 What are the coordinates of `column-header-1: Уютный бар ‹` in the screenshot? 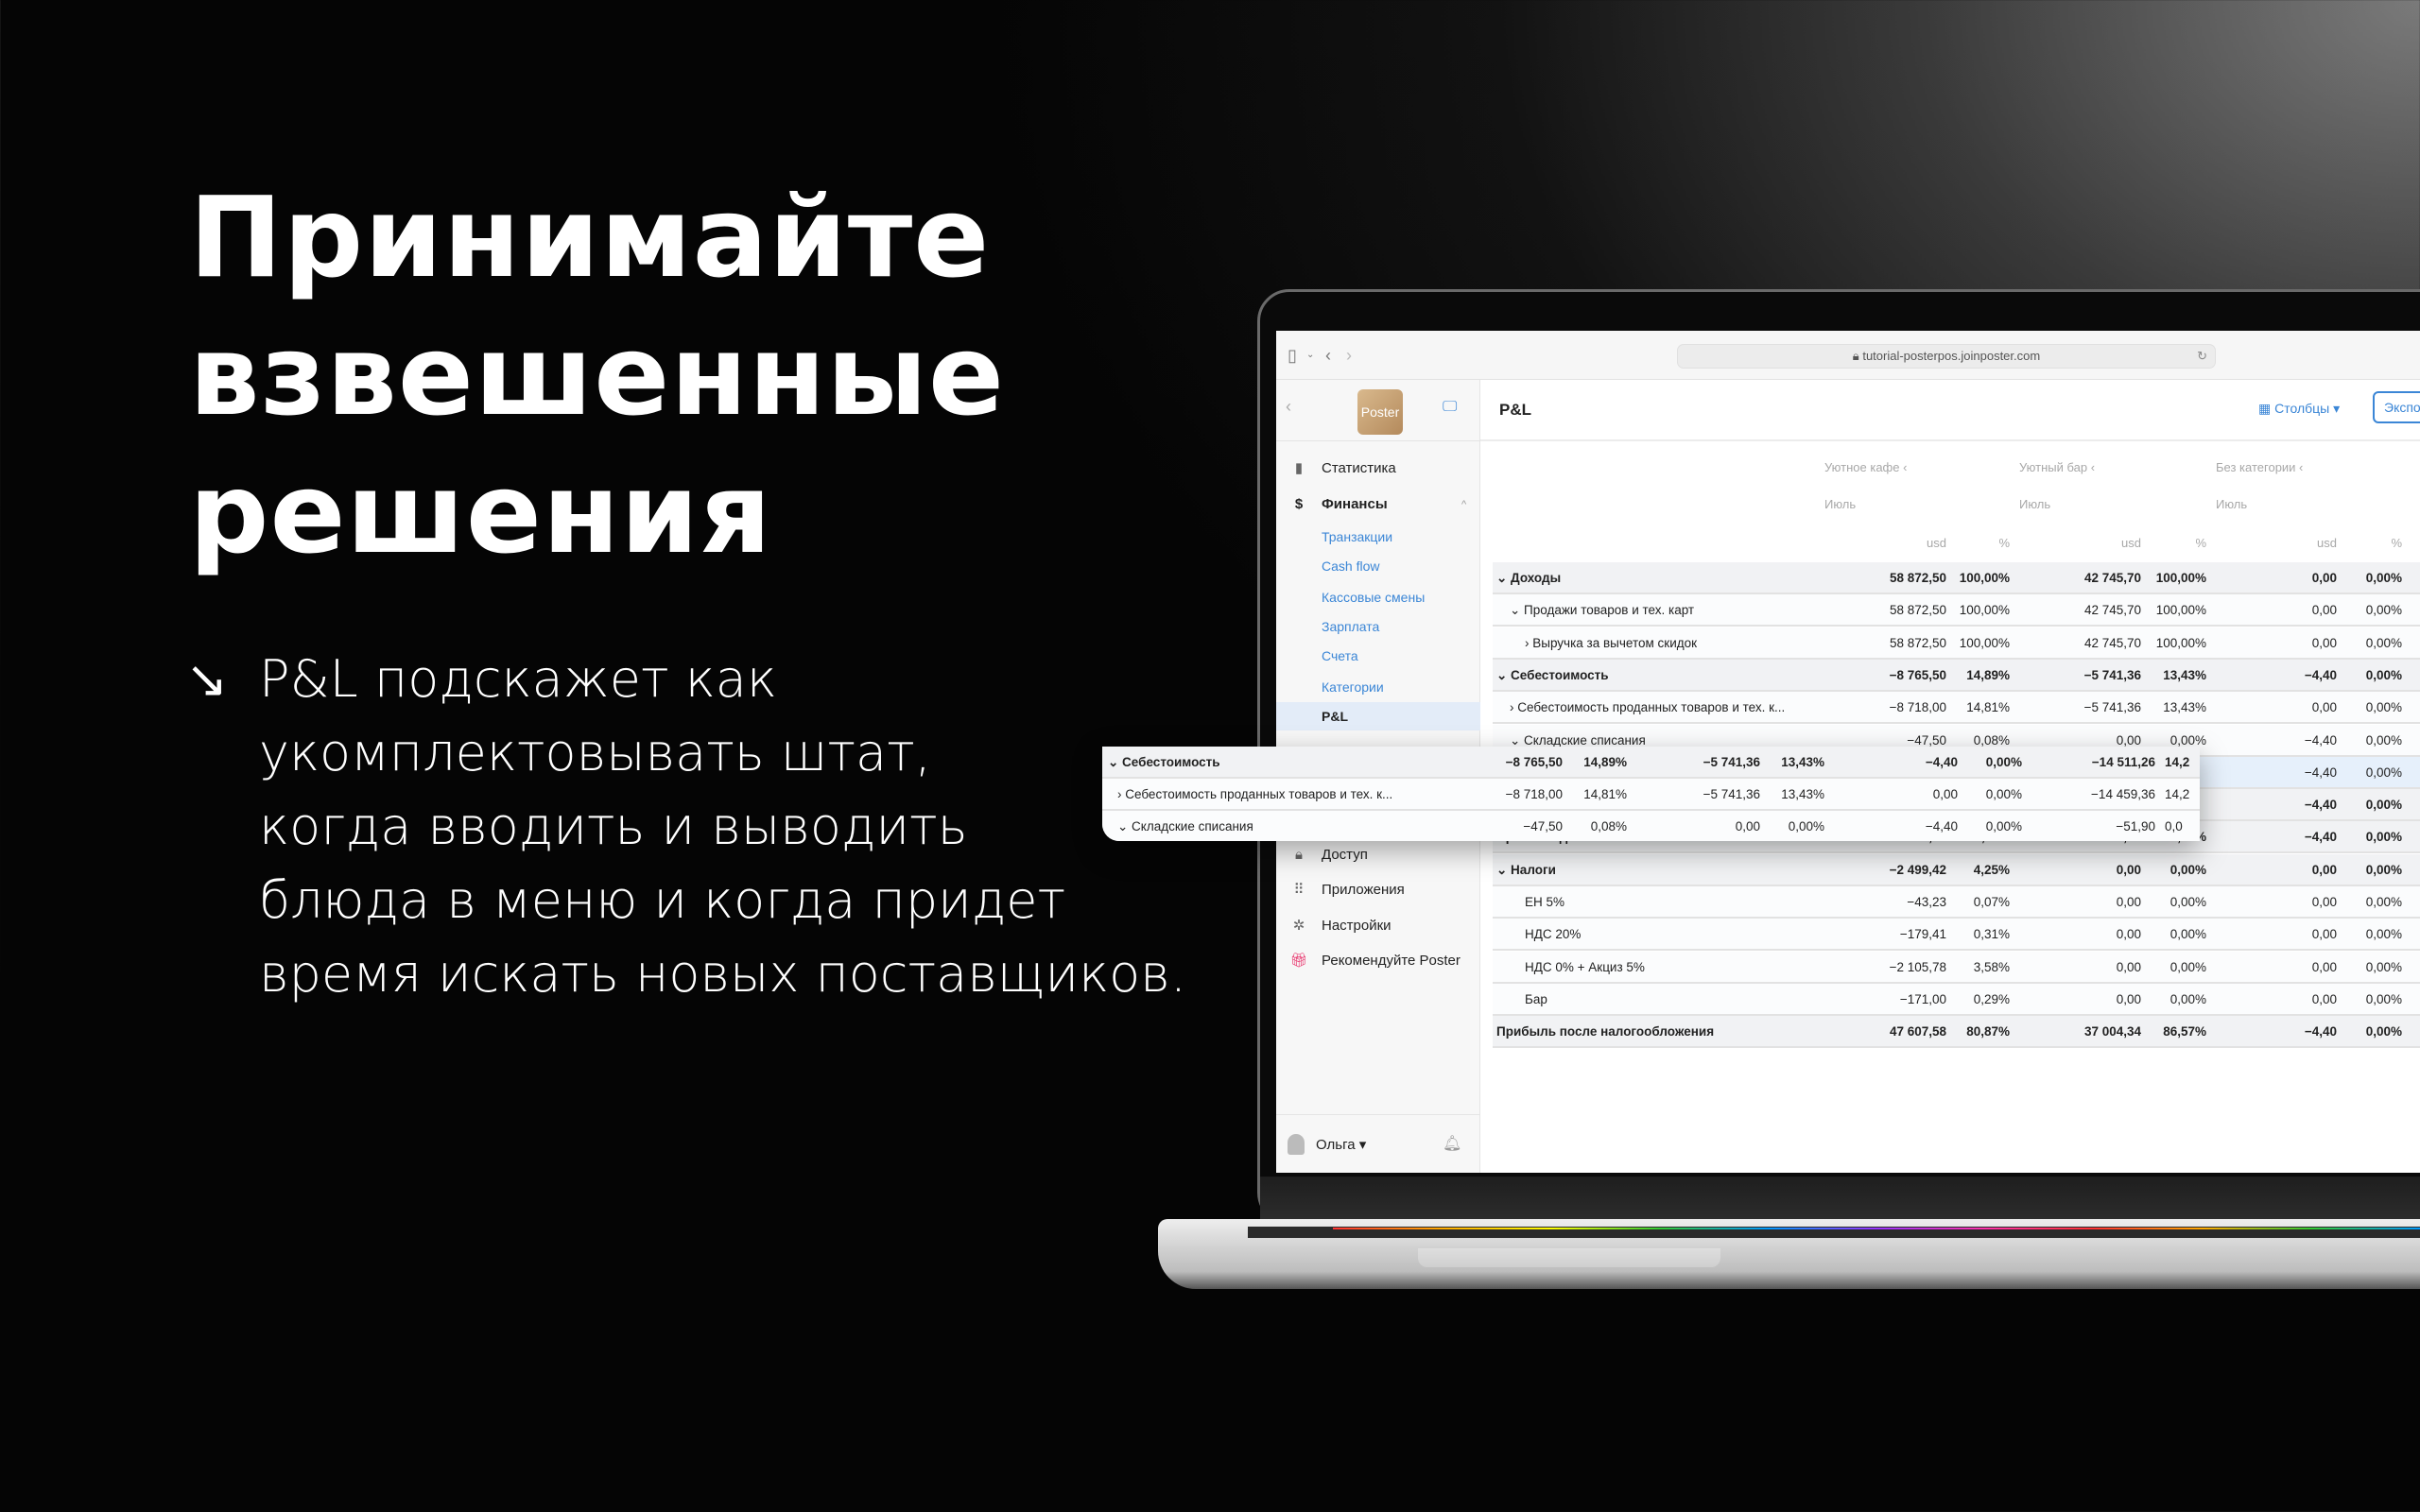 It's located at (2057, 467).